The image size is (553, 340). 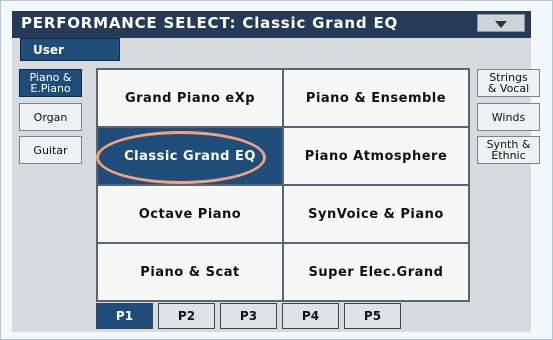 I want to click on performance-piano-ensemble: Piano & Ensemble, so click(x=376, y=98).